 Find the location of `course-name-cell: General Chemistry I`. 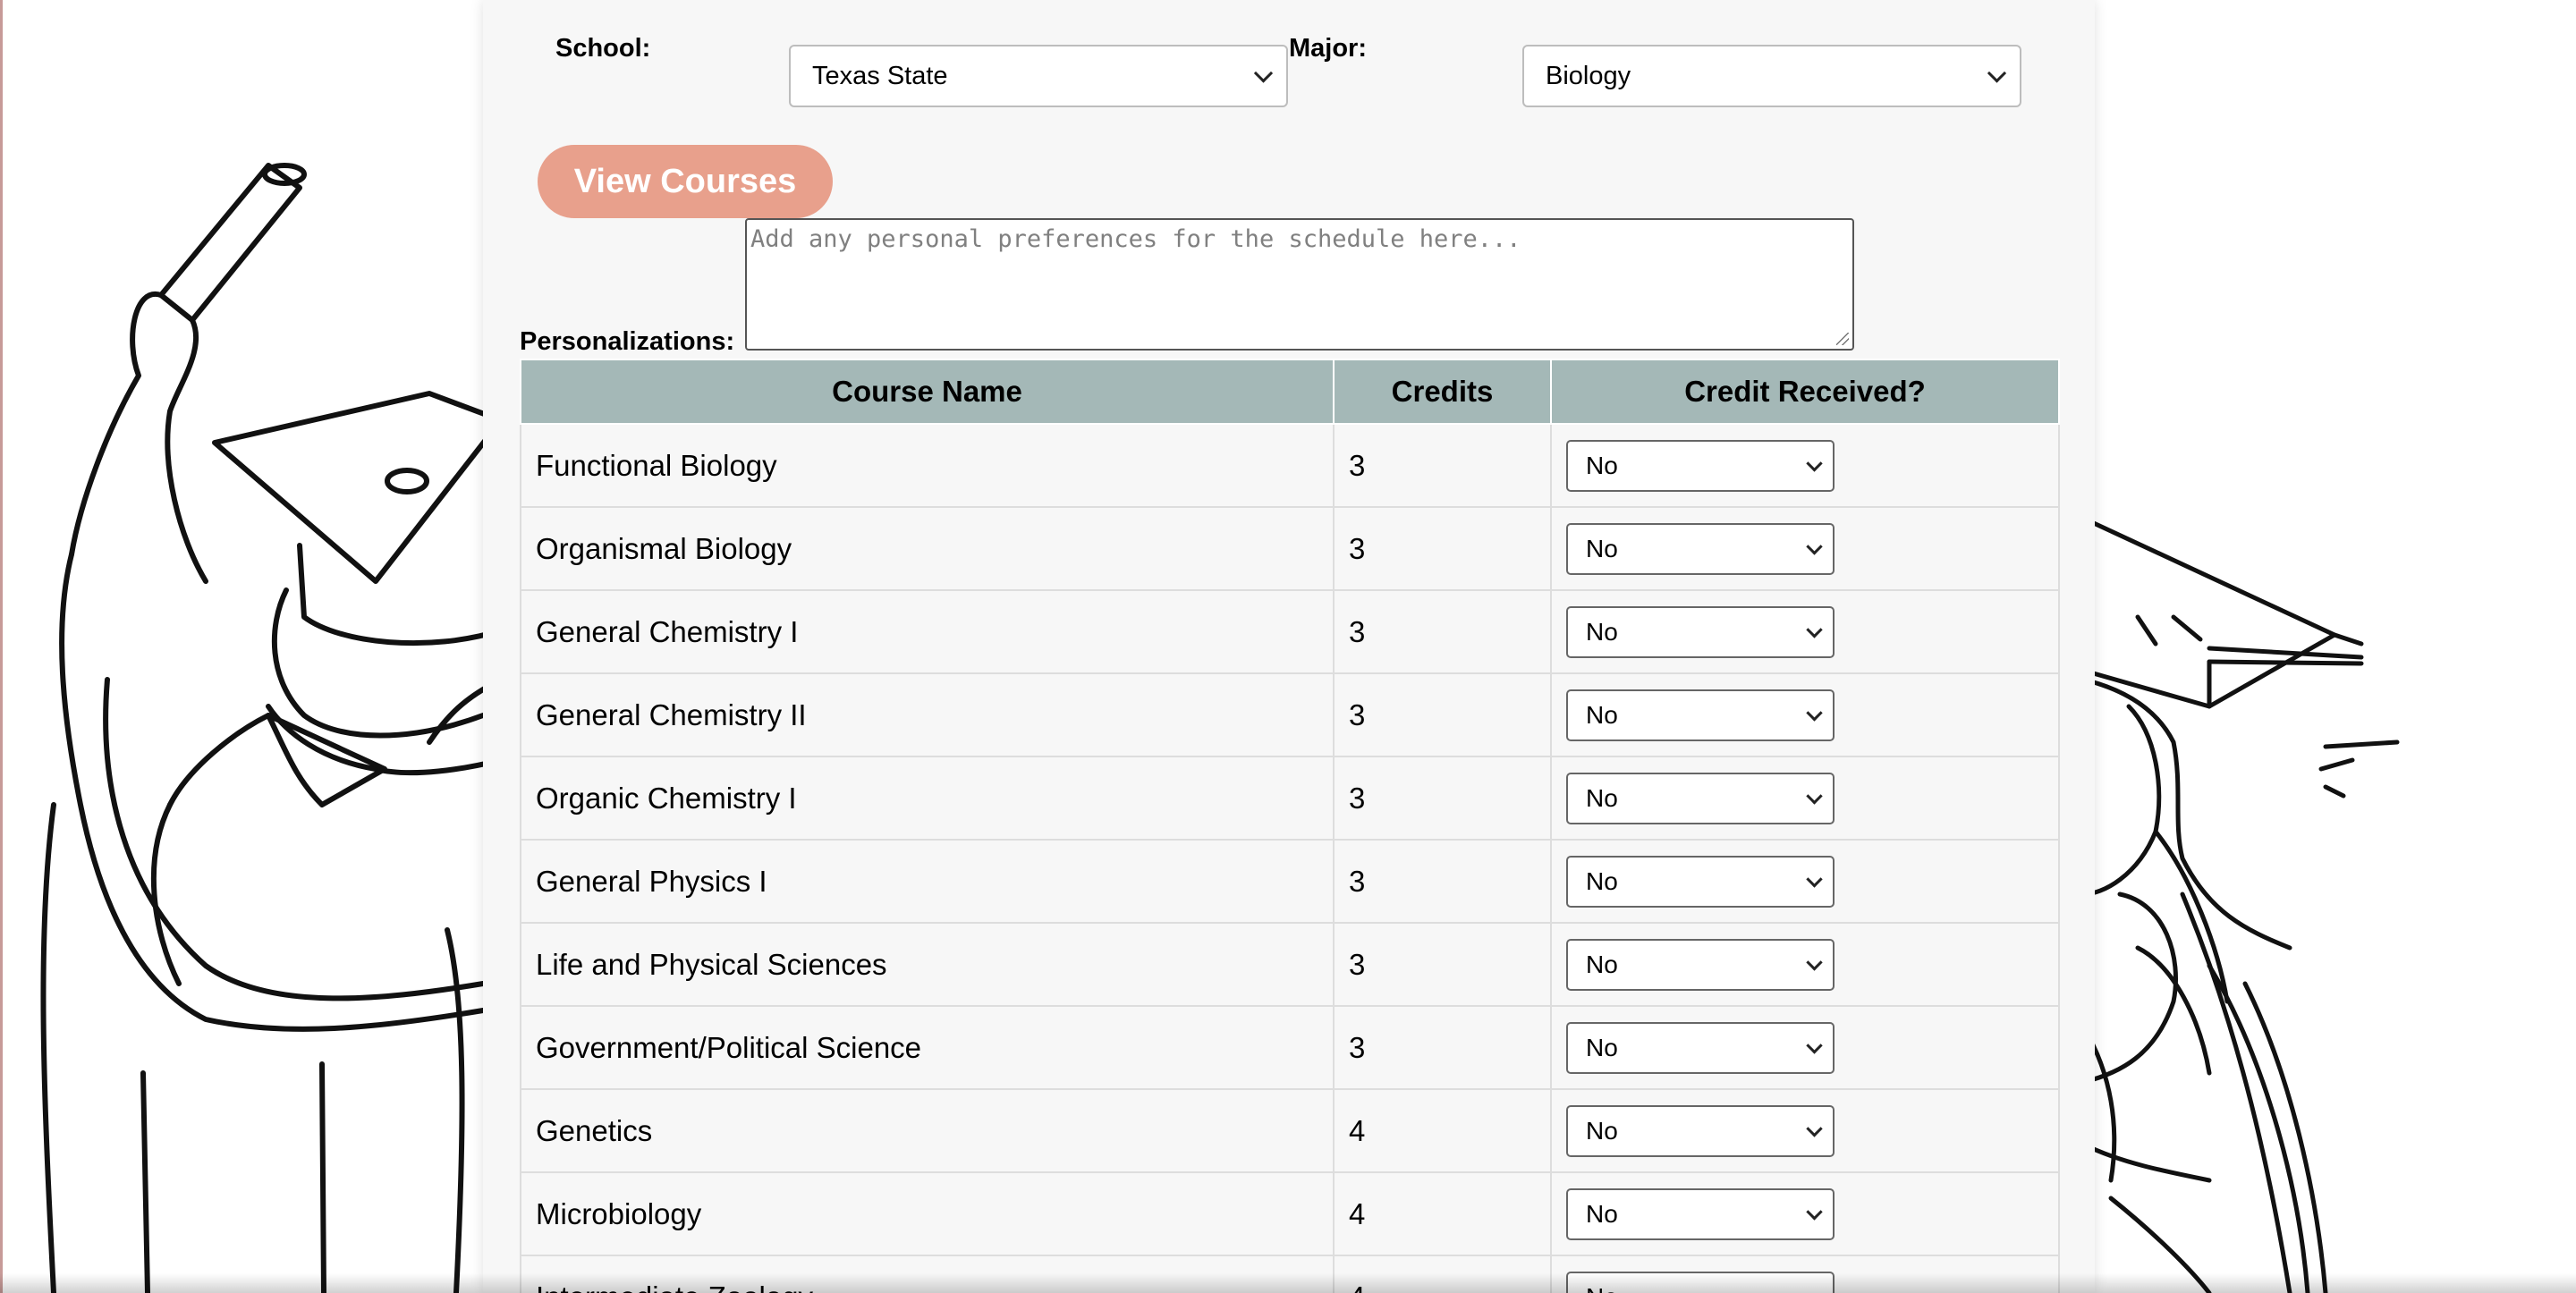

course-name-cell: General Chemistry I is located at coordinates (927, 632).